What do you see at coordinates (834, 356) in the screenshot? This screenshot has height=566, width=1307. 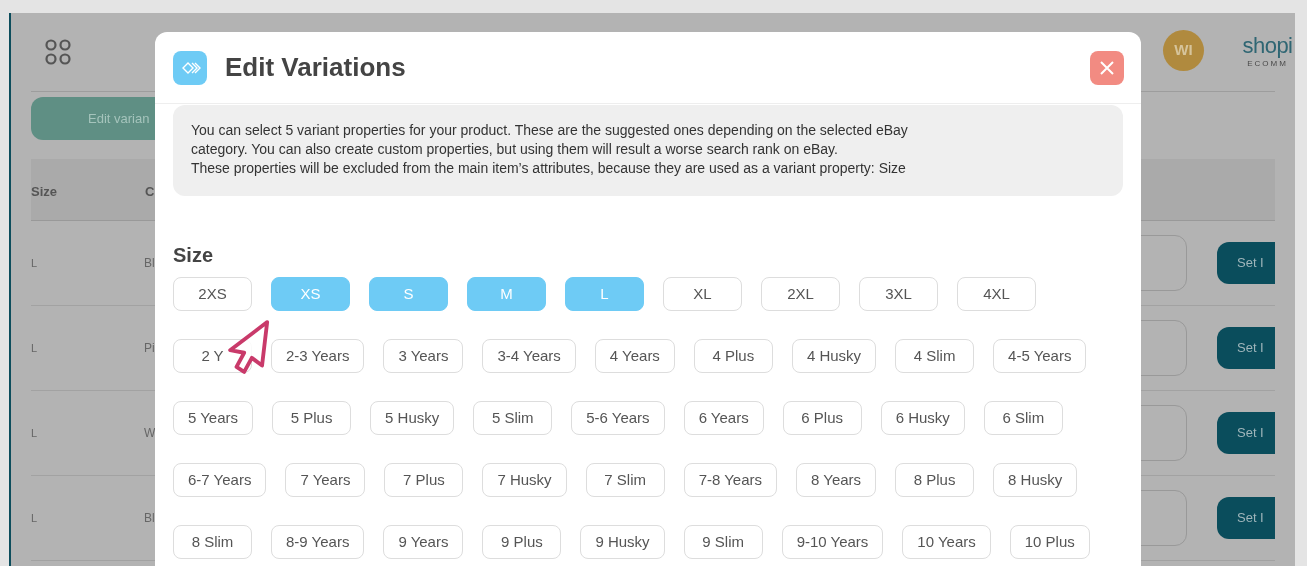 I see `size-option: 4 Husky` at bounding box center [834, 356].